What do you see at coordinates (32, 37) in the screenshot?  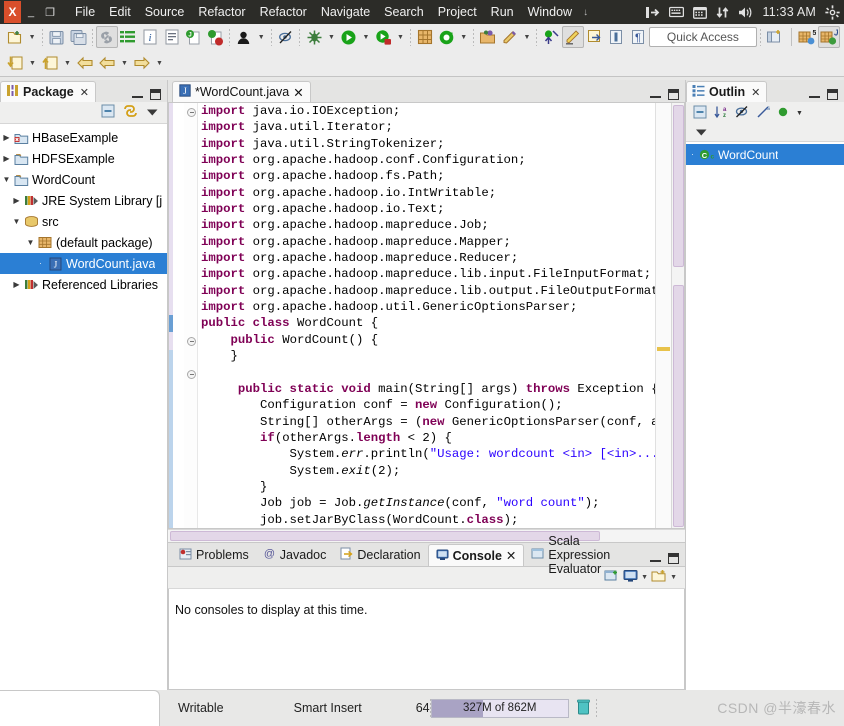 I see `new-wizard-caret-icon: ▼` at bounding box center [32, 37].